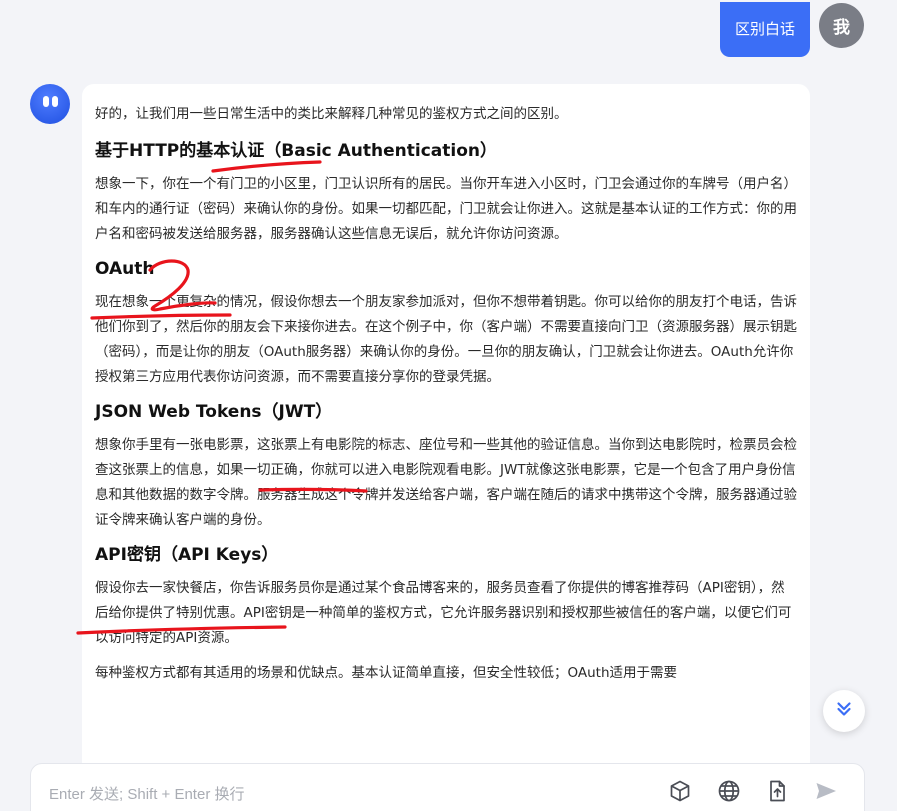  I want to click on user-message-row: 区别白话 我, so click(792, 29).